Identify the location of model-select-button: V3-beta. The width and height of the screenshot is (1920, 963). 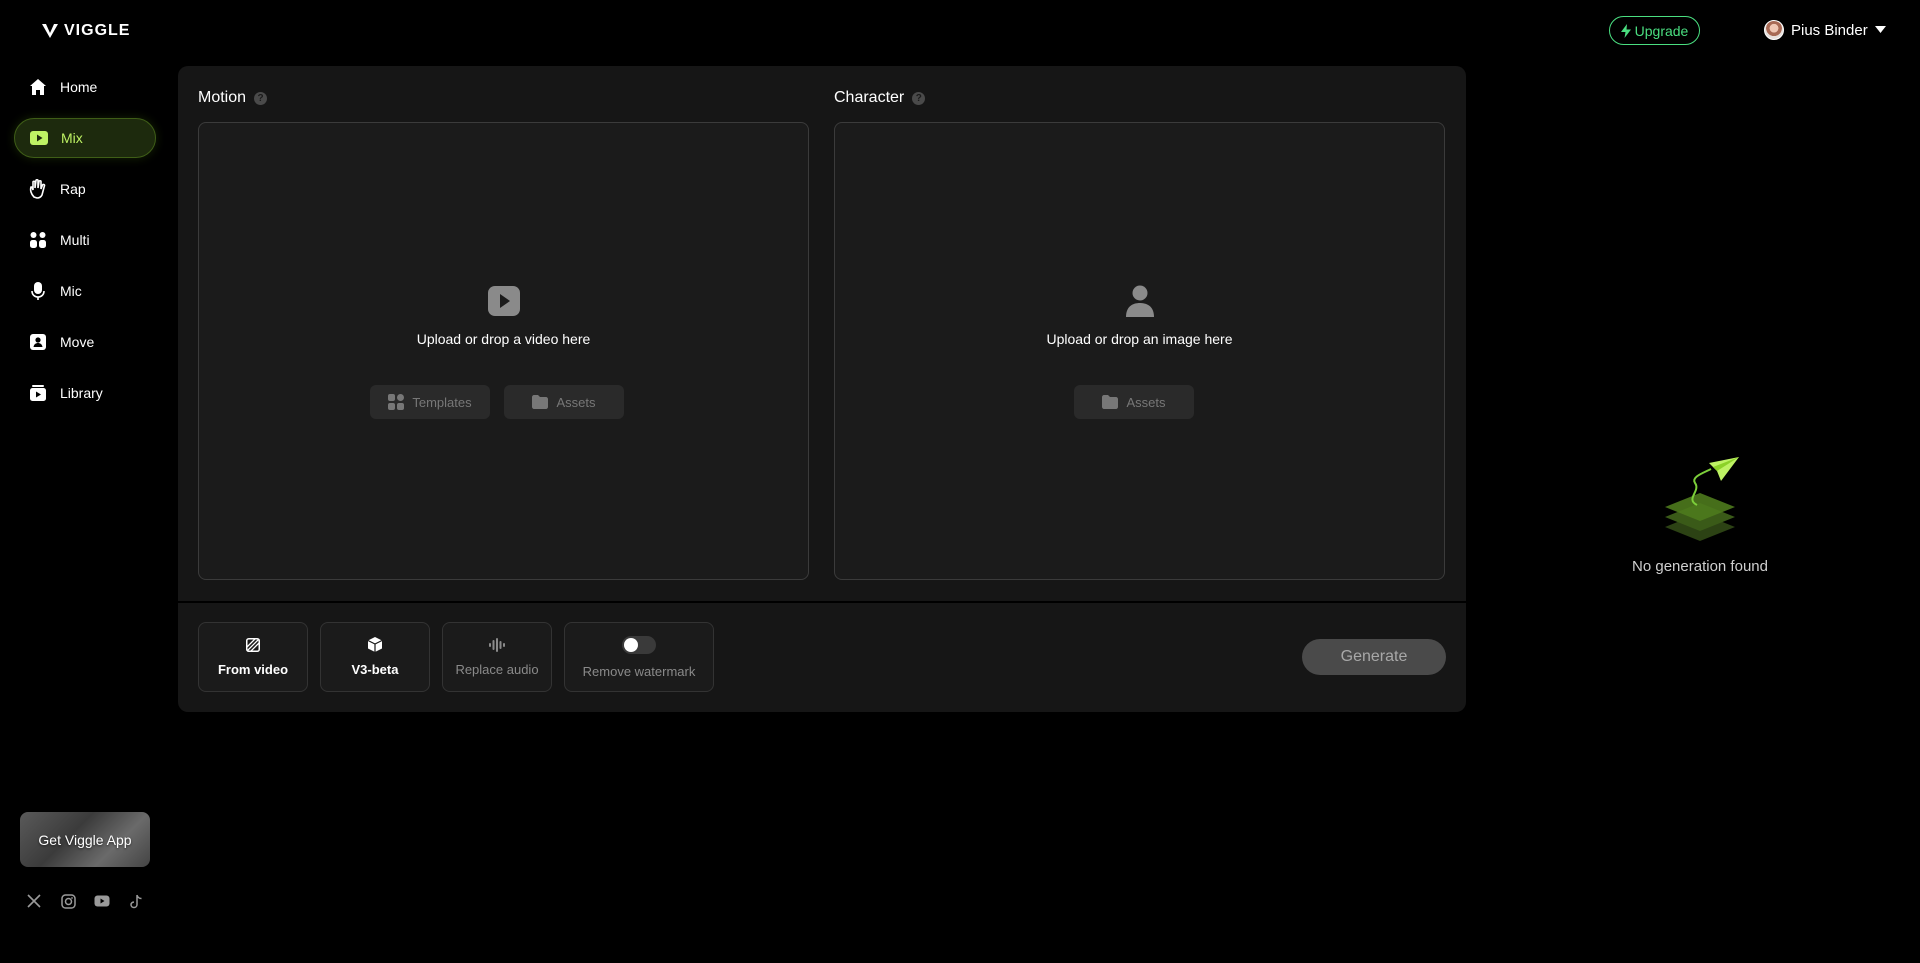
(375, 657).